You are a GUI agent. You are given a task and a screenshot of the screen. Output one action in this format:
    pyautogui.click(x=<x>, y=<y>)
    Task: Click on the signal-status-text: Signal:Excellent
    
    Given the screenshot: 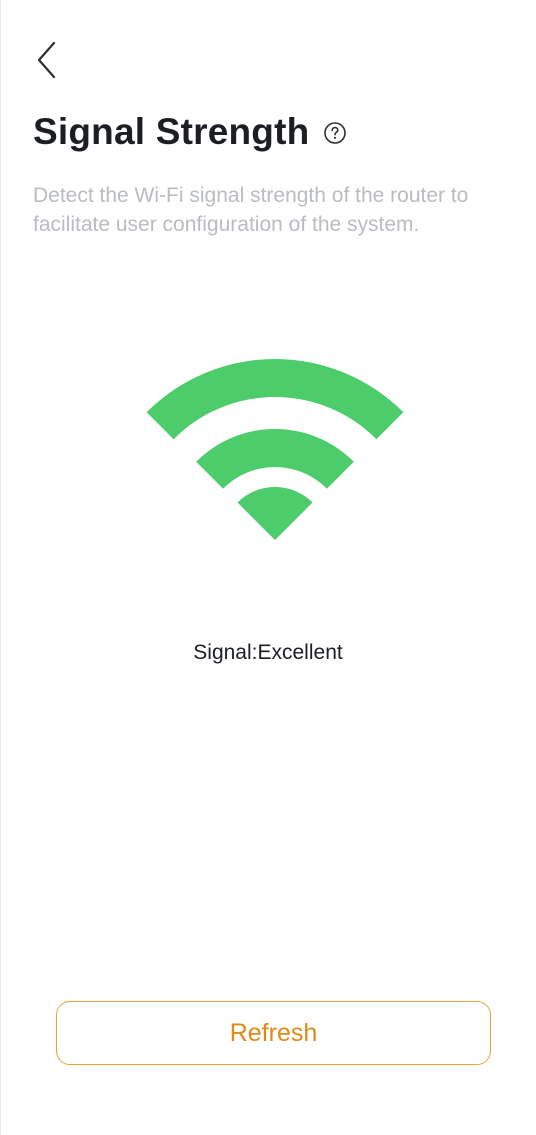 What is the action you would take?
    pyautogui.click(x=268, y=652)
    